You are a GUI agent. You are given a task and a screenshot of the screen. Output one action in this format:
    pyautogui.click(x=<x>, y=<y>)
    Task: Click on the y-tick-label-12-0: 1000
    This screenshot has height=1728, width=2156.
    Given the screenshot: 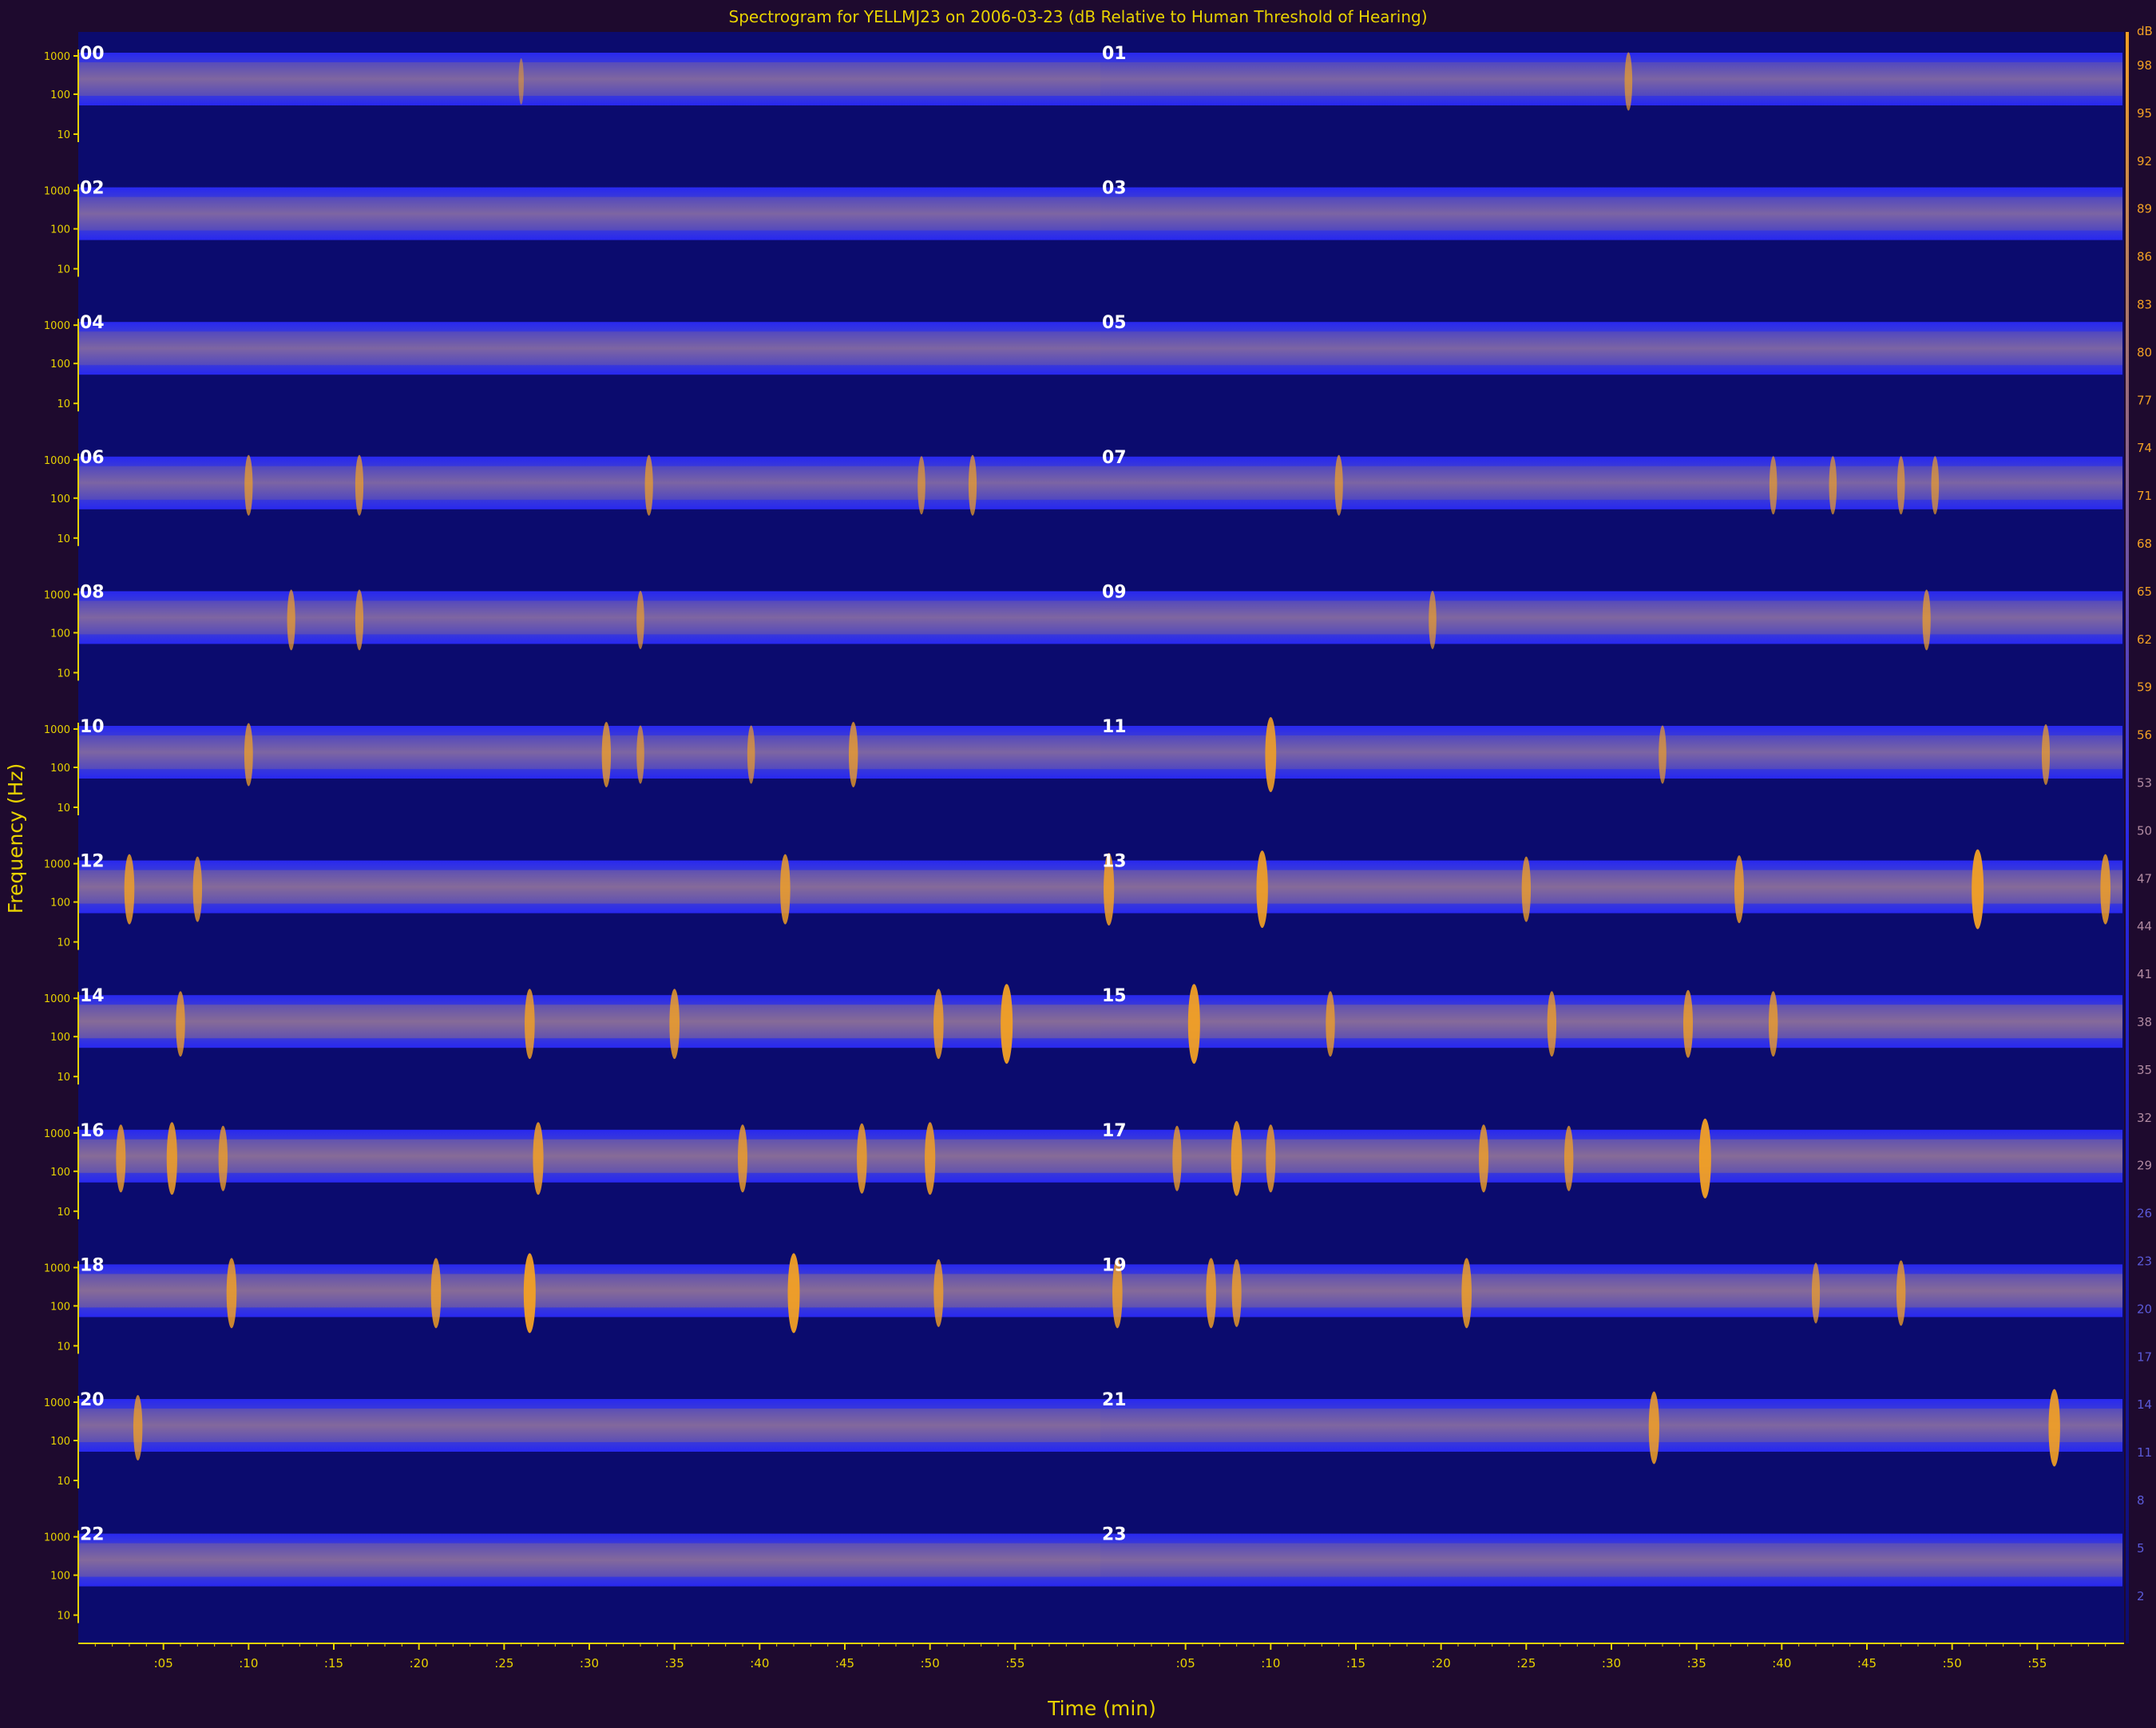 What is the action you would take?
    pyautogui.click(x=57, y=865)
    